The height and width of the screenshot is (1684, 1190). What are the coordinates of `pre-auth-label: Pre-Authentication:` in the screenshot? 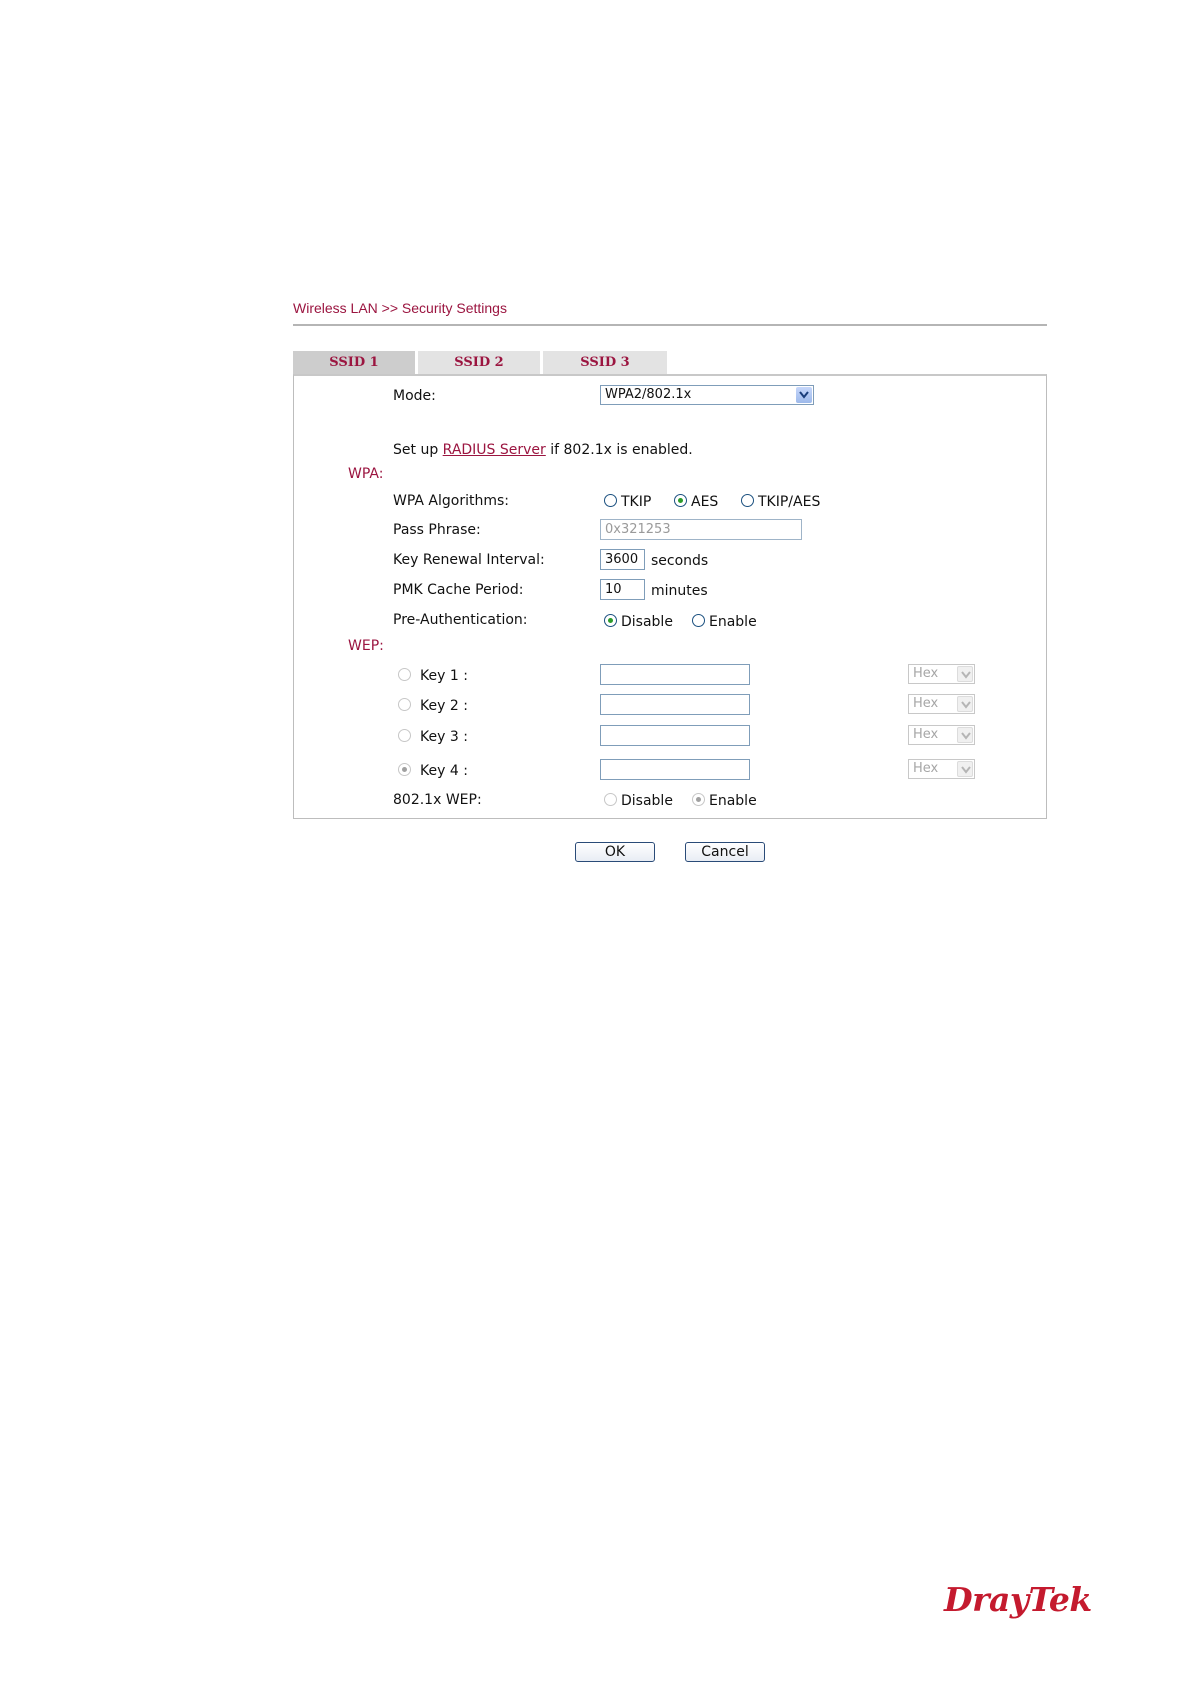 It's located at (460, 620).